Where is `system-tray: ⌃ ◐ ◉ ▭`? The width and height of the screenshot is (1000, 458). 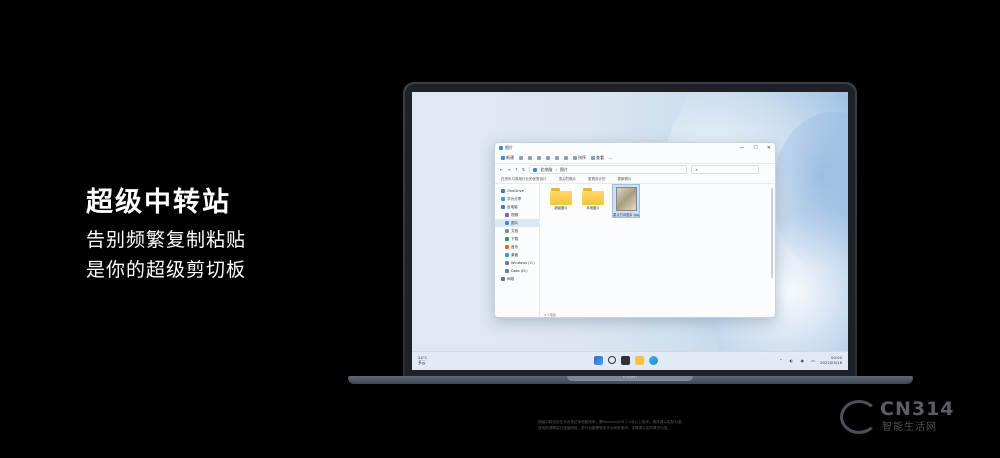 system-tray: ⌃ ◐ ◉ ▭ is located at coordinates (798, 360).